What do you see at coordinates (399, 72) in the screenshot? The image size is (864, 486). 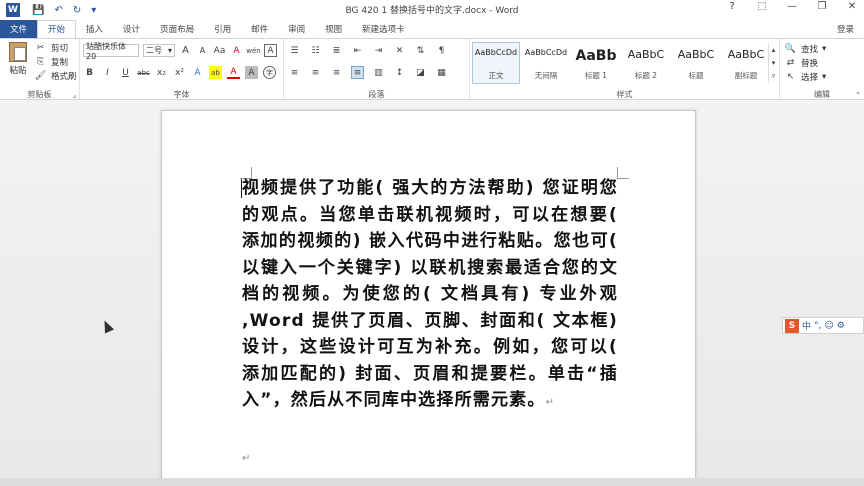 I see `line-spacing-icon: ↕` at bounding box center [399, 72].